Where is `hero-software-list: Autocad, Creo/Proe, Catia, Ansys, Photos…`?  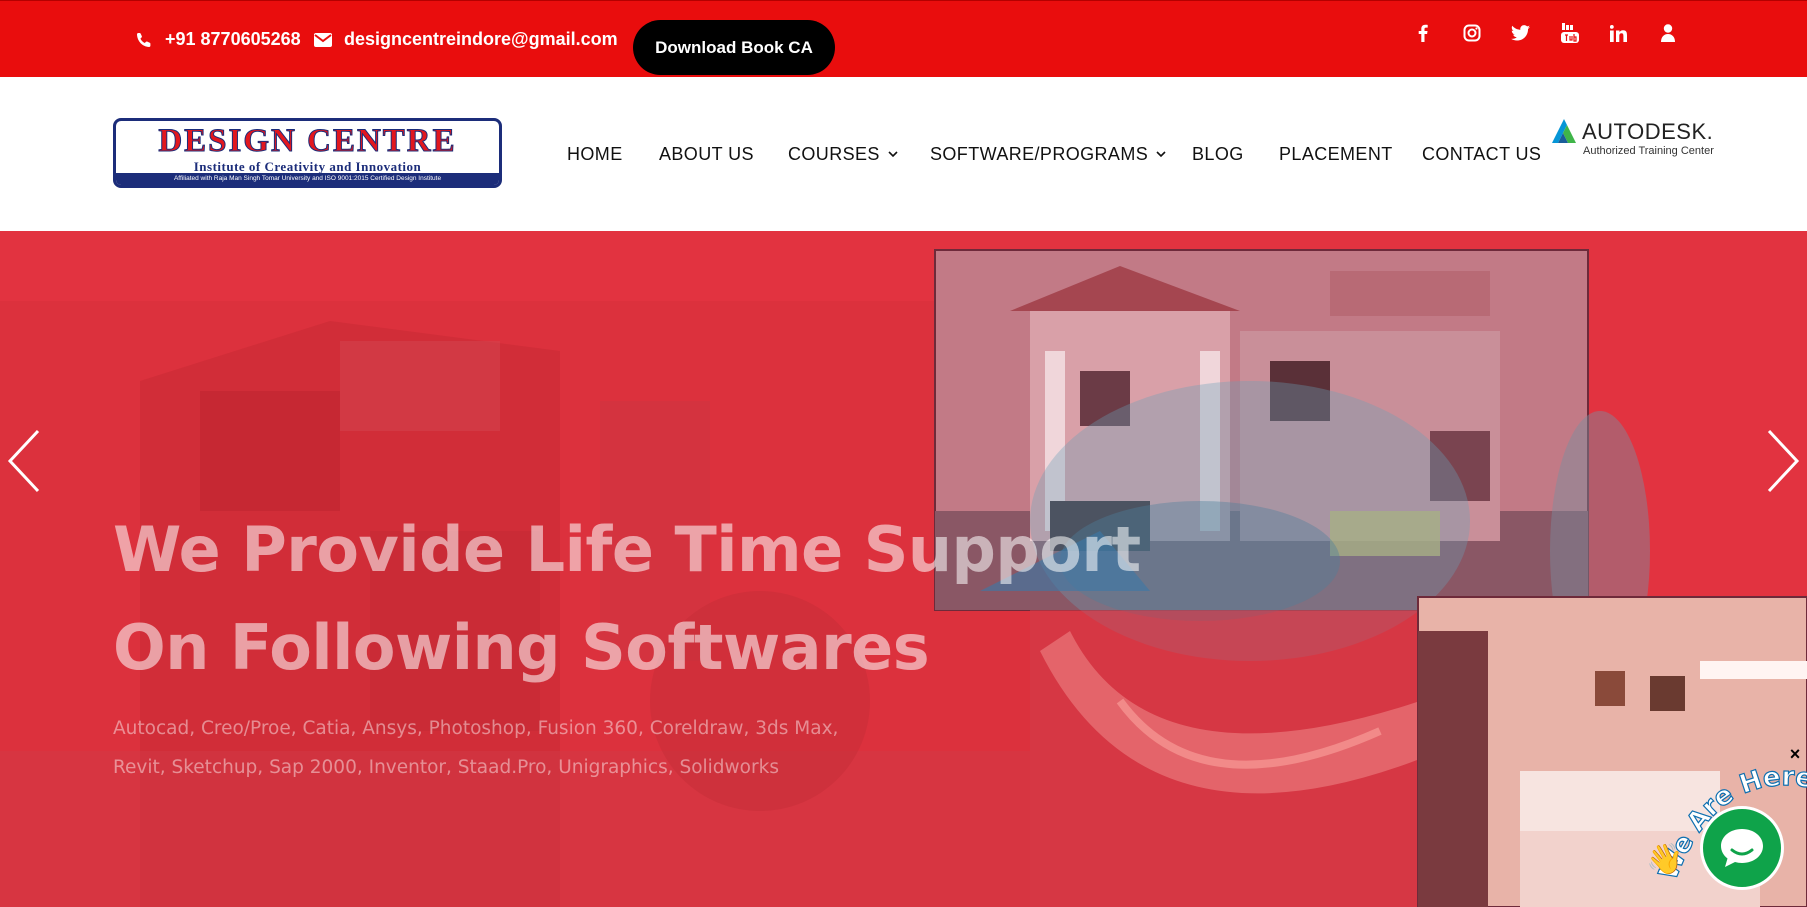
hero-software-list: Autocad, Creo/Proe, Catia, Ansys, Photos… is located at coordinates (493, 748).